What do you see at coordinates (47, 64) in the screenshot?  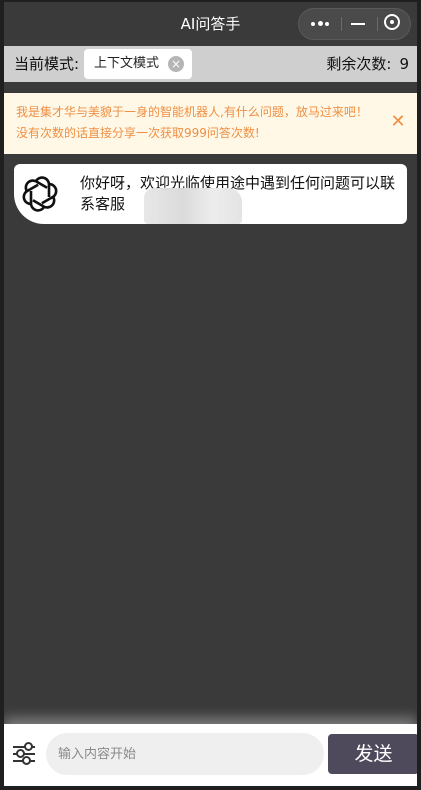 I see `mode-label: 当前模式:` at bounding box center [47, 64].